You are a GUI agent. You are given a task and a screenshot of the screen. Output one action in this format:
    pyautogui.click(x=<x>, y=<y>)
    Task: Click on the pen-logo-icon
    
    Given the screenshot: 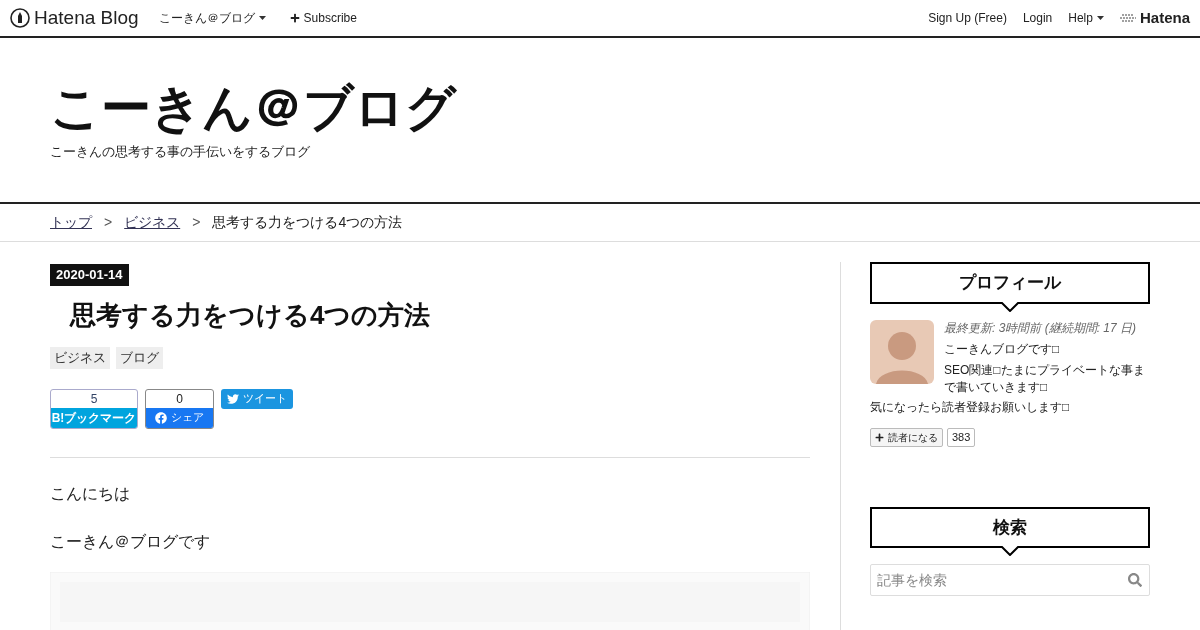 What is the action you would take?
    pyautogui.click(x=20, y=18)
    